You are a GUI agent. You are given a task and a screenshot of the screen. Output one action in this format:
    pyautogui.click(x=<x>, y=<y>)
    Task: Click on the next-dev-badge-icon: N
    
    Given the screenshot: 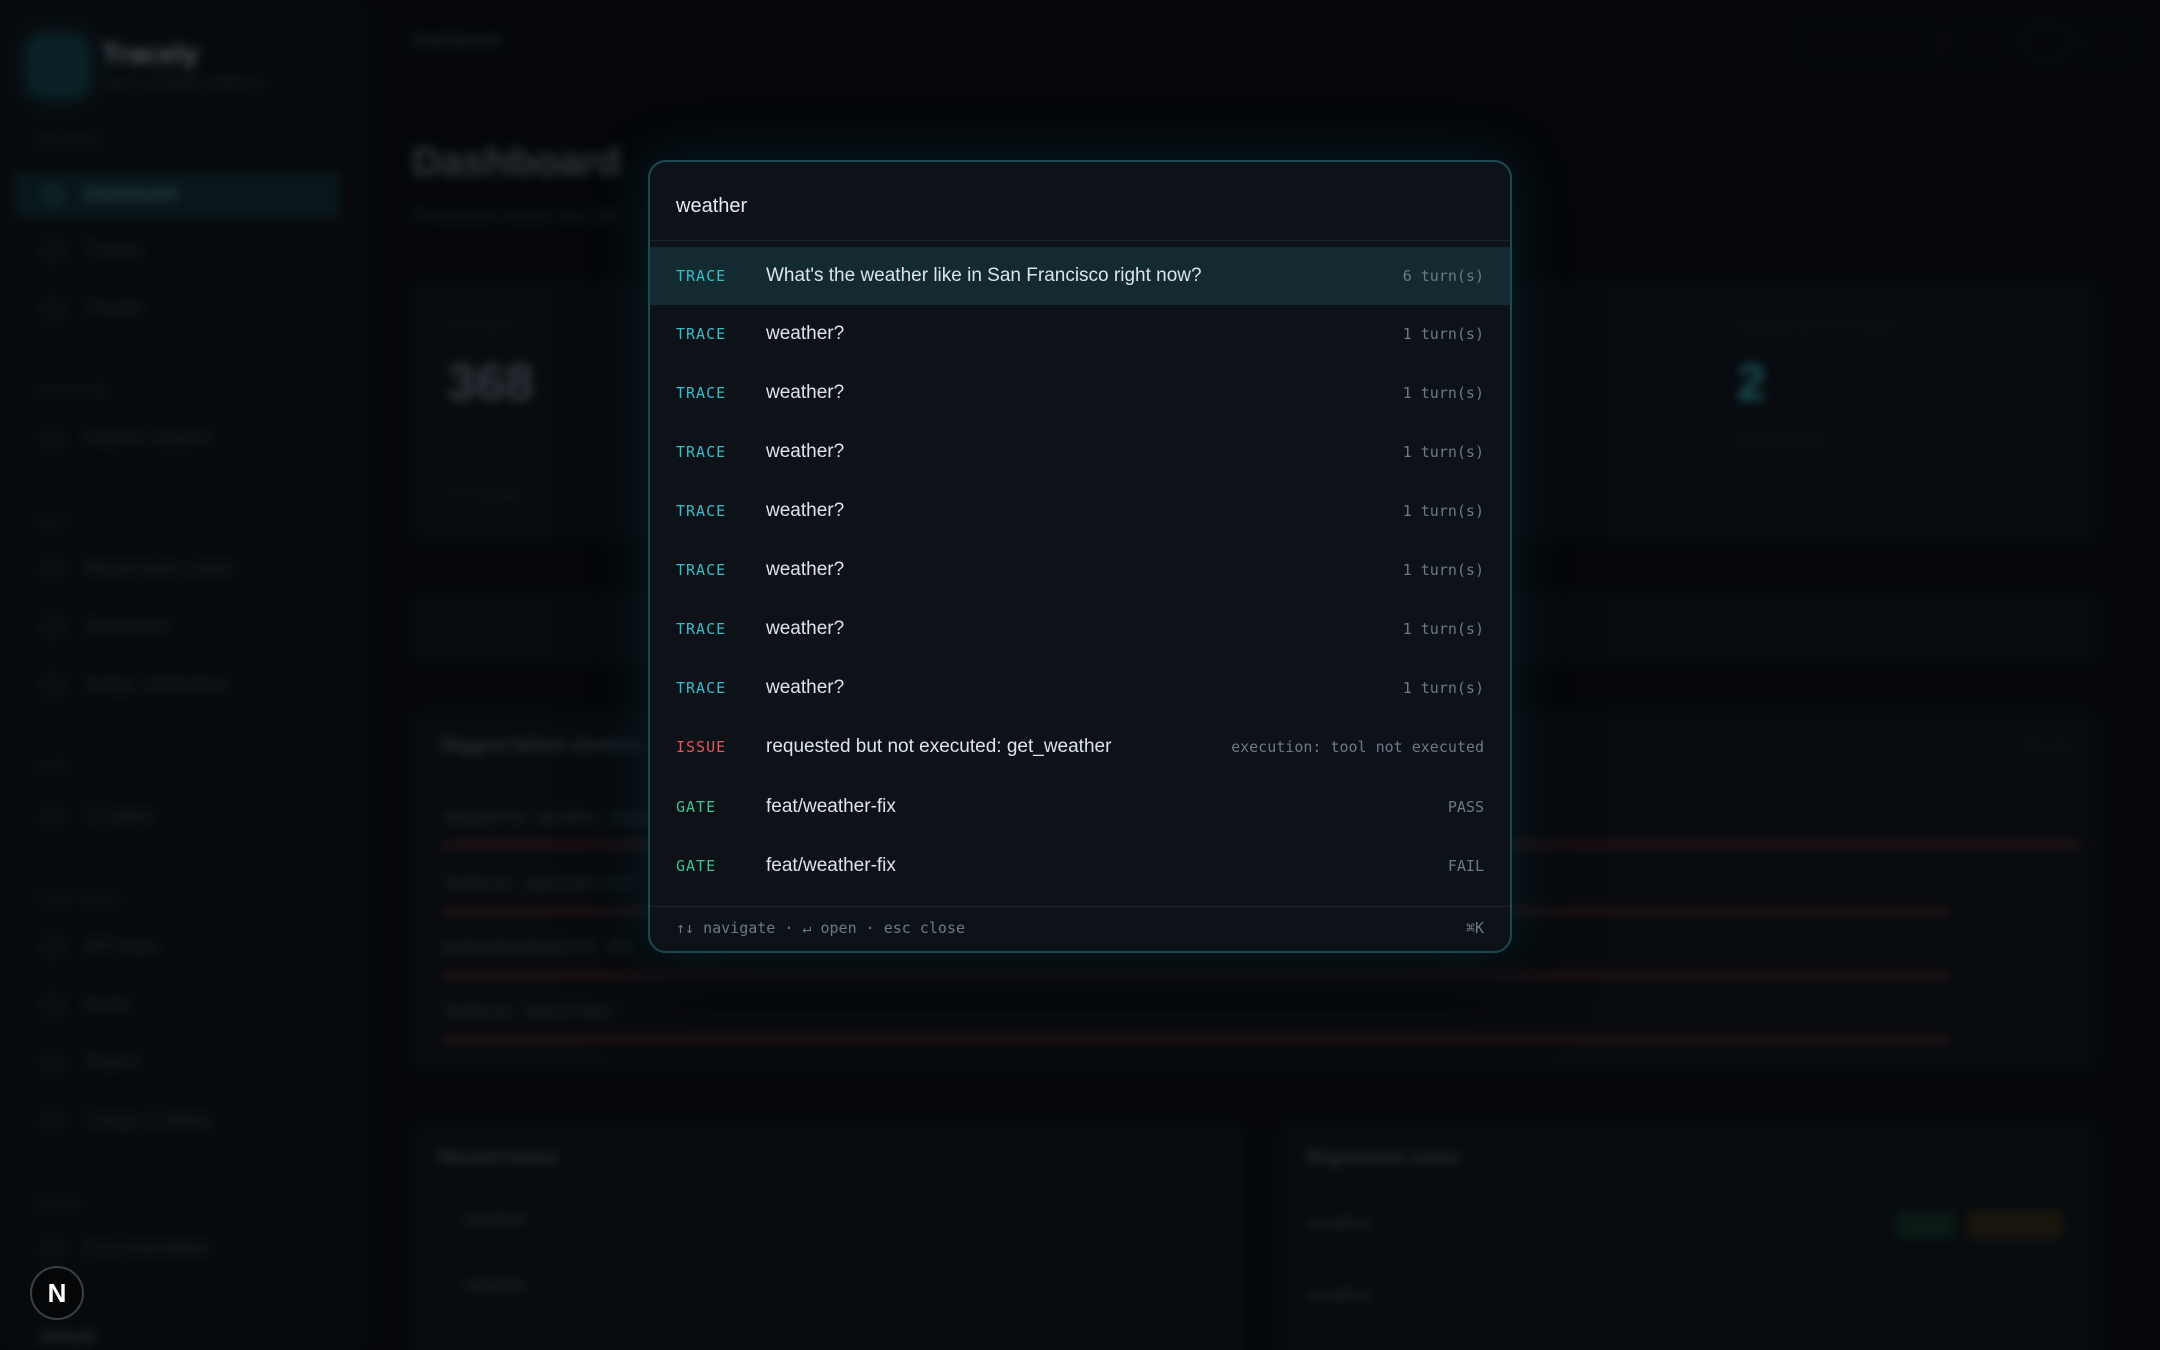 What is the action you would take?
    pyautogui.click(x=57, y=1293)
    